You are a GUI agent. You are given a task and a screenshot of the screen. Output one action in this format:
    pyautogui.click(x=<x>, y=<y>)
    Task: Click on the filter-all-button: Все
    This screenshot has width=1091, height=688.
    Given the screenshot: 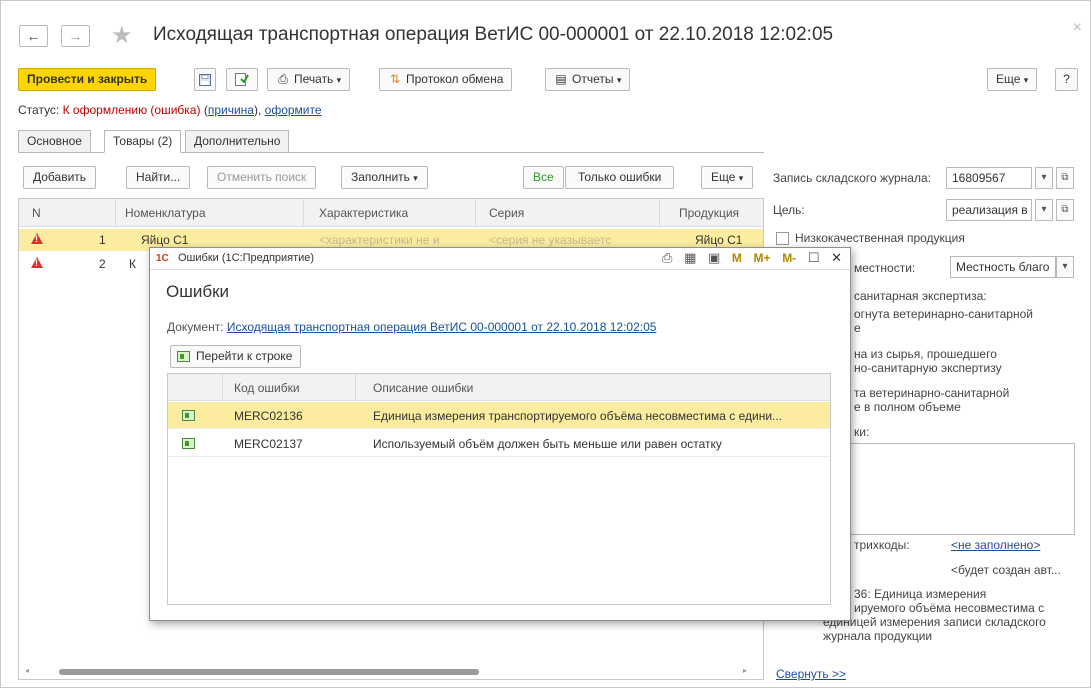 What is the action you would take?
    pyautogui.click(x=543, y=177)
    